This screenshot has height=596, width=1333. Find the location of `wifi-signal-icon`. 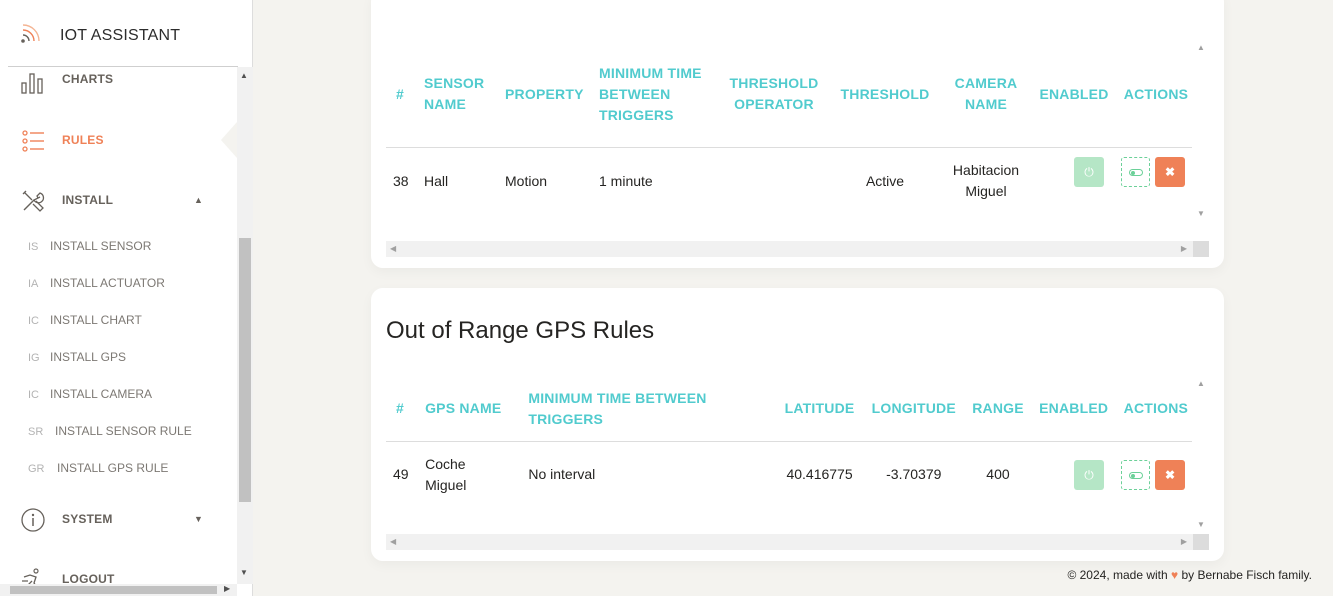

wifi-signal-icon is located at coordinates (30, 33).